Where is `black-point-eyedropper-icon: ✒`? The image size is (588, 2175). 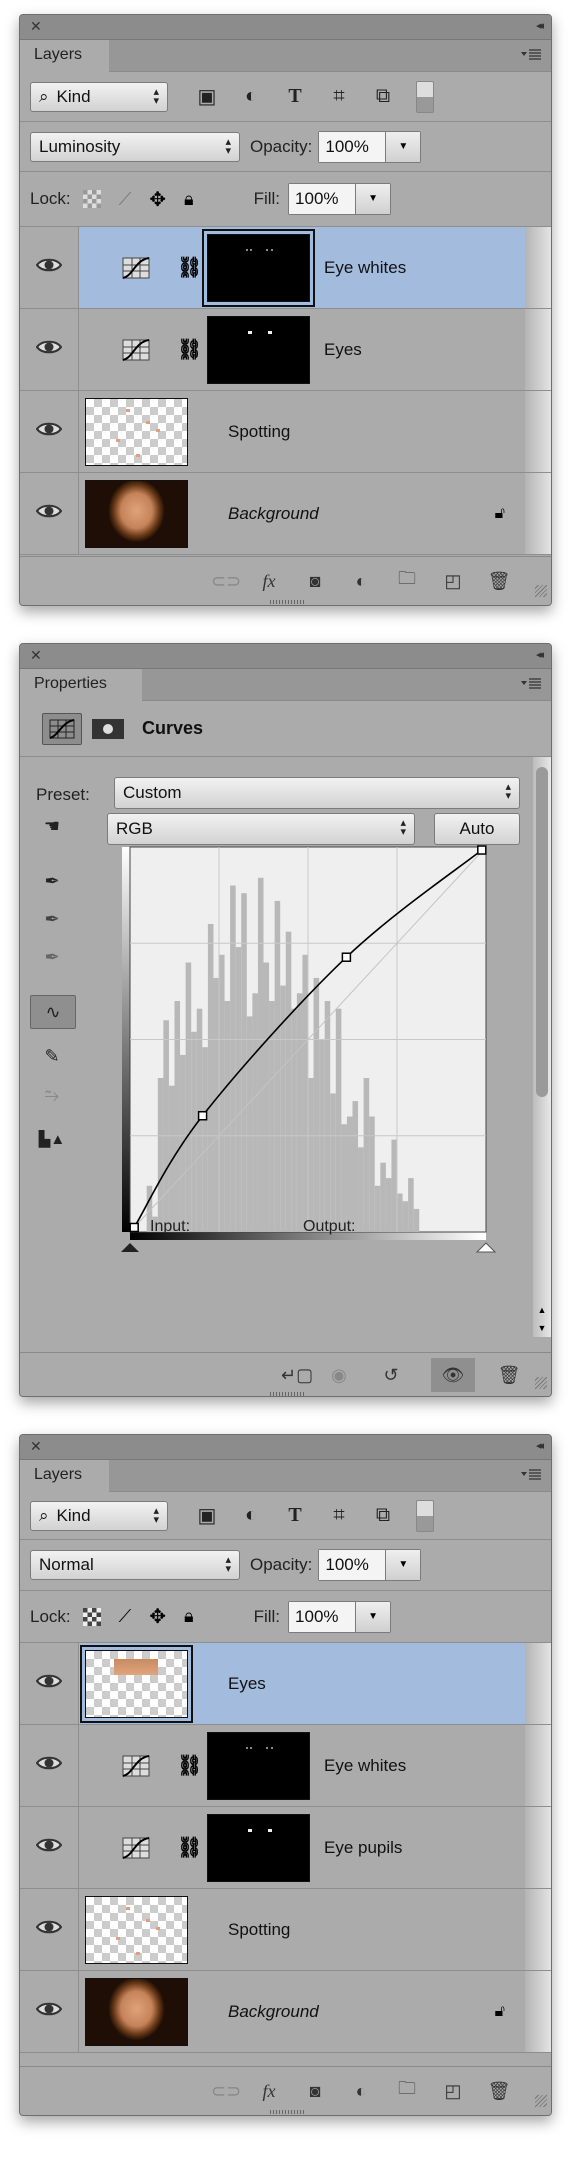 black-point-eyedropper-icon: ✒ is located at coordinates (52, 881).